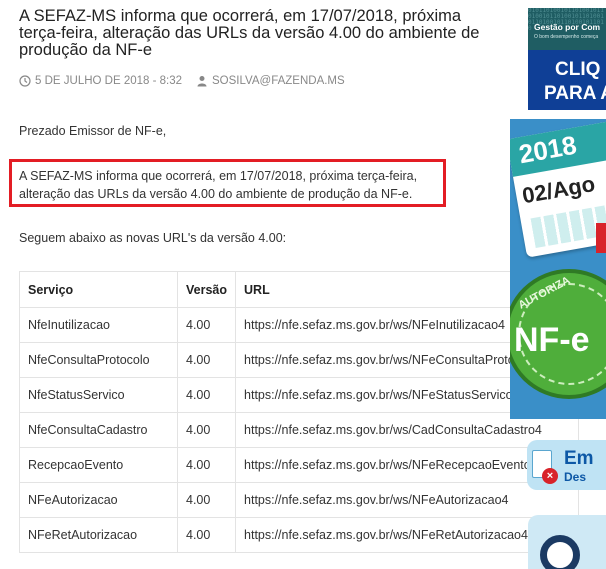 This screenshot has height=569, width=606. I want to click on stamp-main-text: NF-e, so click(552, 340).